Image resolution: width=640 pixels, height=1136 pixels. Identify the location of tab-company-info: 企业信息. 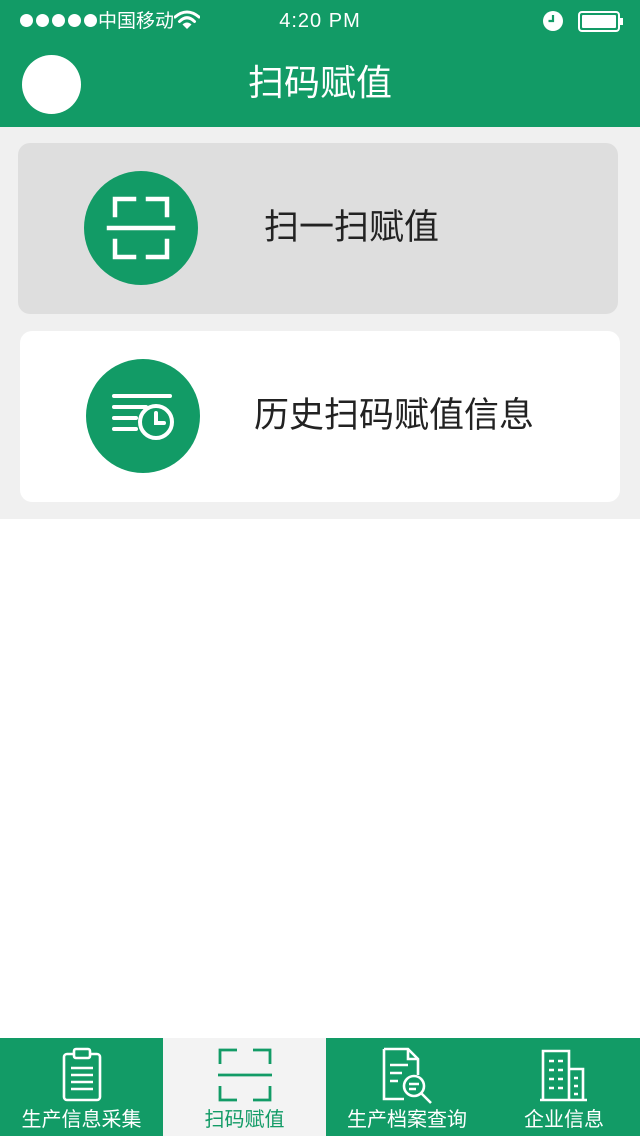
(564, 1087).